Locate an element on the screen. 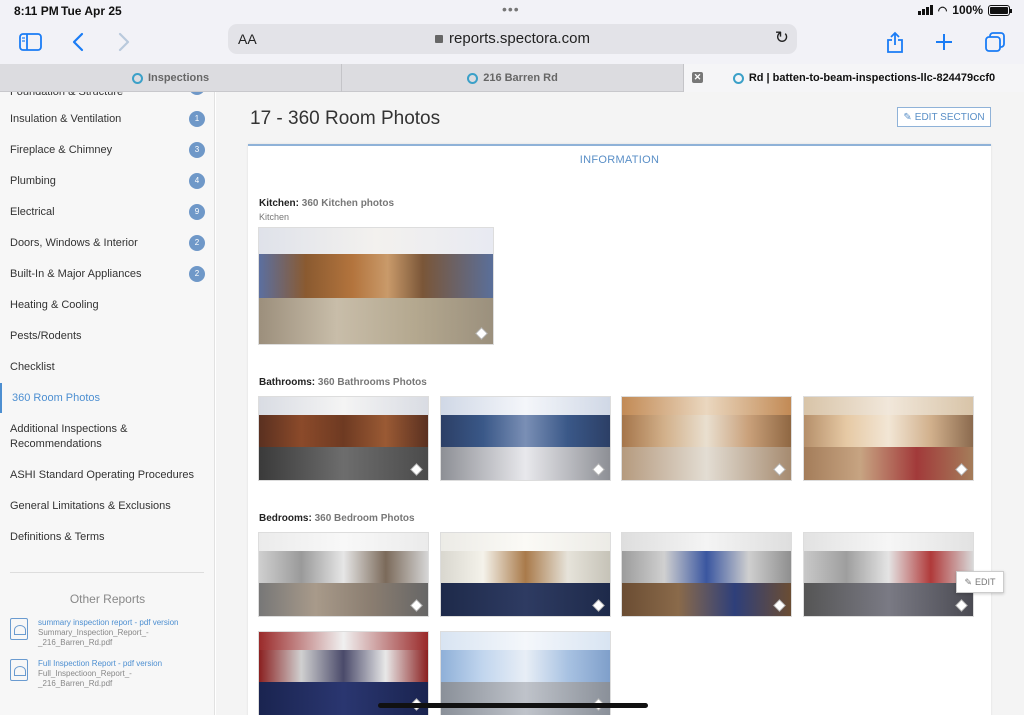  sidebar-item-label: Definitions & Terms is located at coordinates (57, 537).